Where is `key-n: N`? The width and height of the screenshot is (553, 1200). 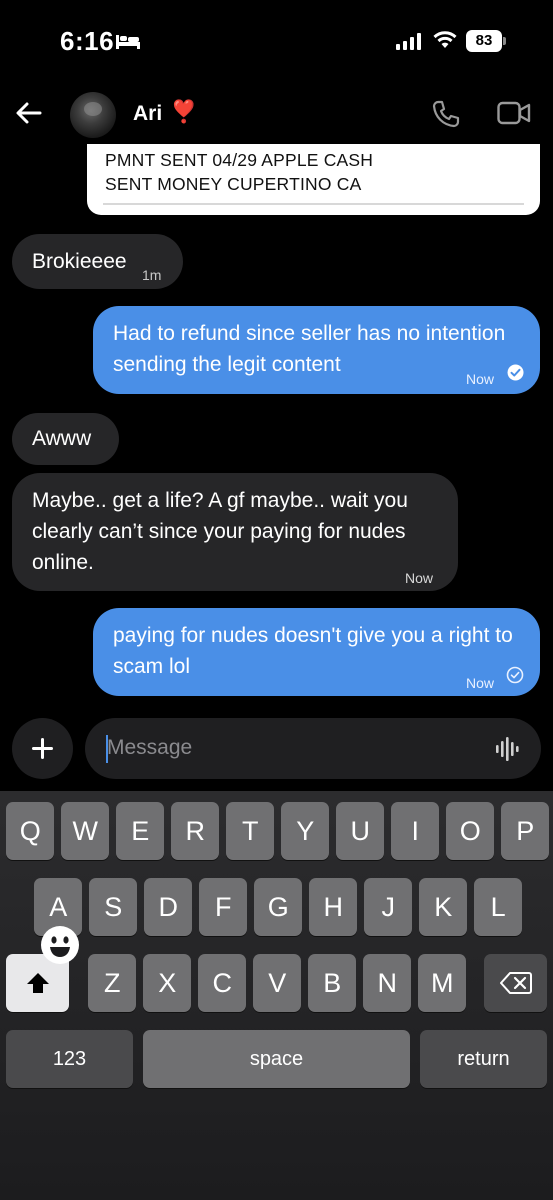 key-n: N is located at coordinates (387, 983).